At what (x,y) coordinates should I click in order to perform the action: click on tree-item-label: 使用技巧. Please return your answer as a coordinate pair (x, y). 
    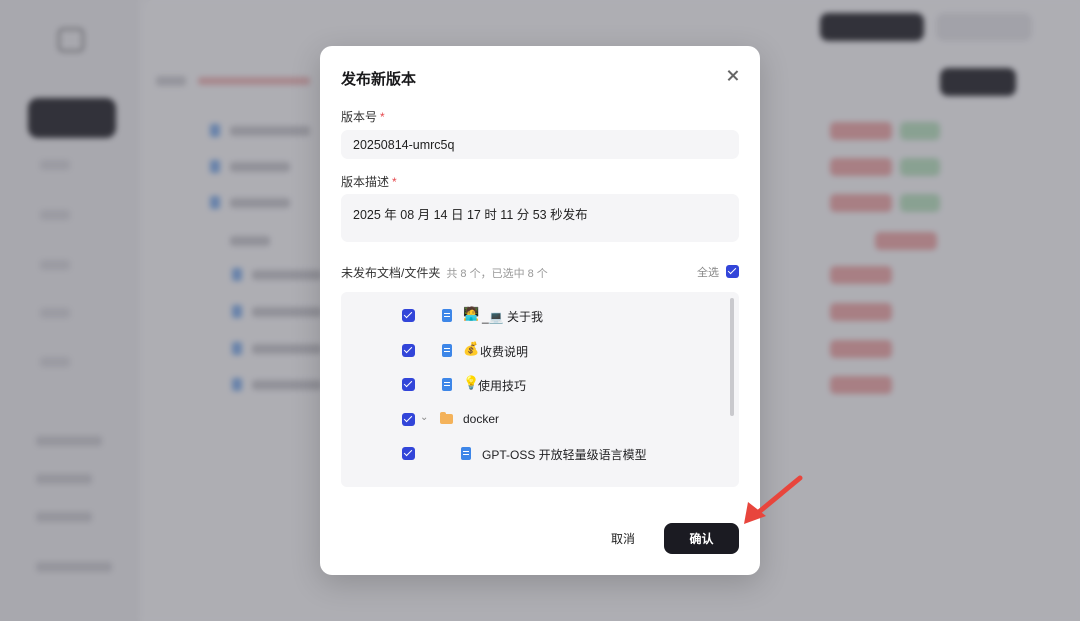
    Looking at the image, I should click on (502, 386).